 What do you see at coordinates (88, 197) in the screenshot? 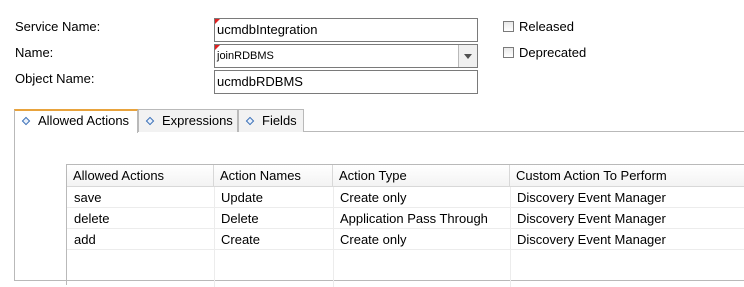
I see `table-cell: save` at bounding box center [88, 197].